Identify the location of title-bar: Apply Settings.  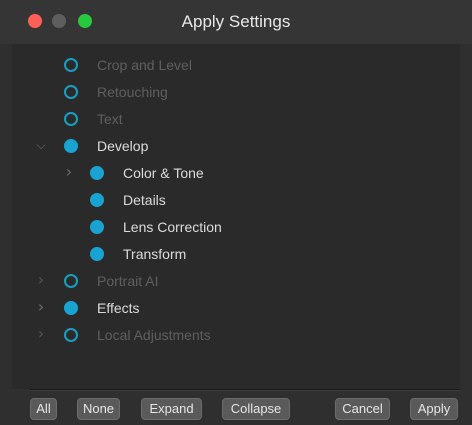
(236, 22).